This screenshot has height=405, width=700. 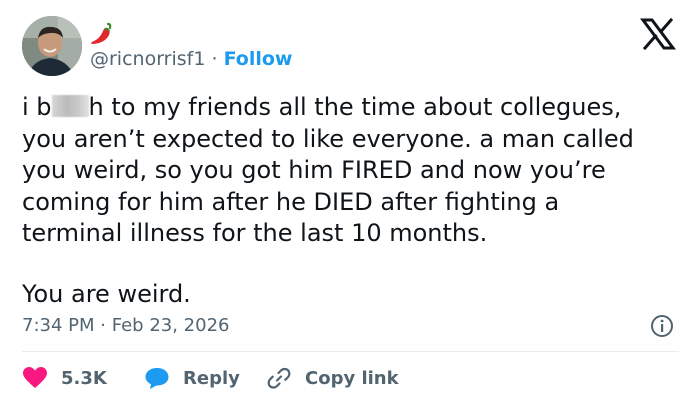 What do you see at coordinates (352, 378) in the screenshot?
I see `copy-link-label: Copy link` at bounding box center [352, 378].